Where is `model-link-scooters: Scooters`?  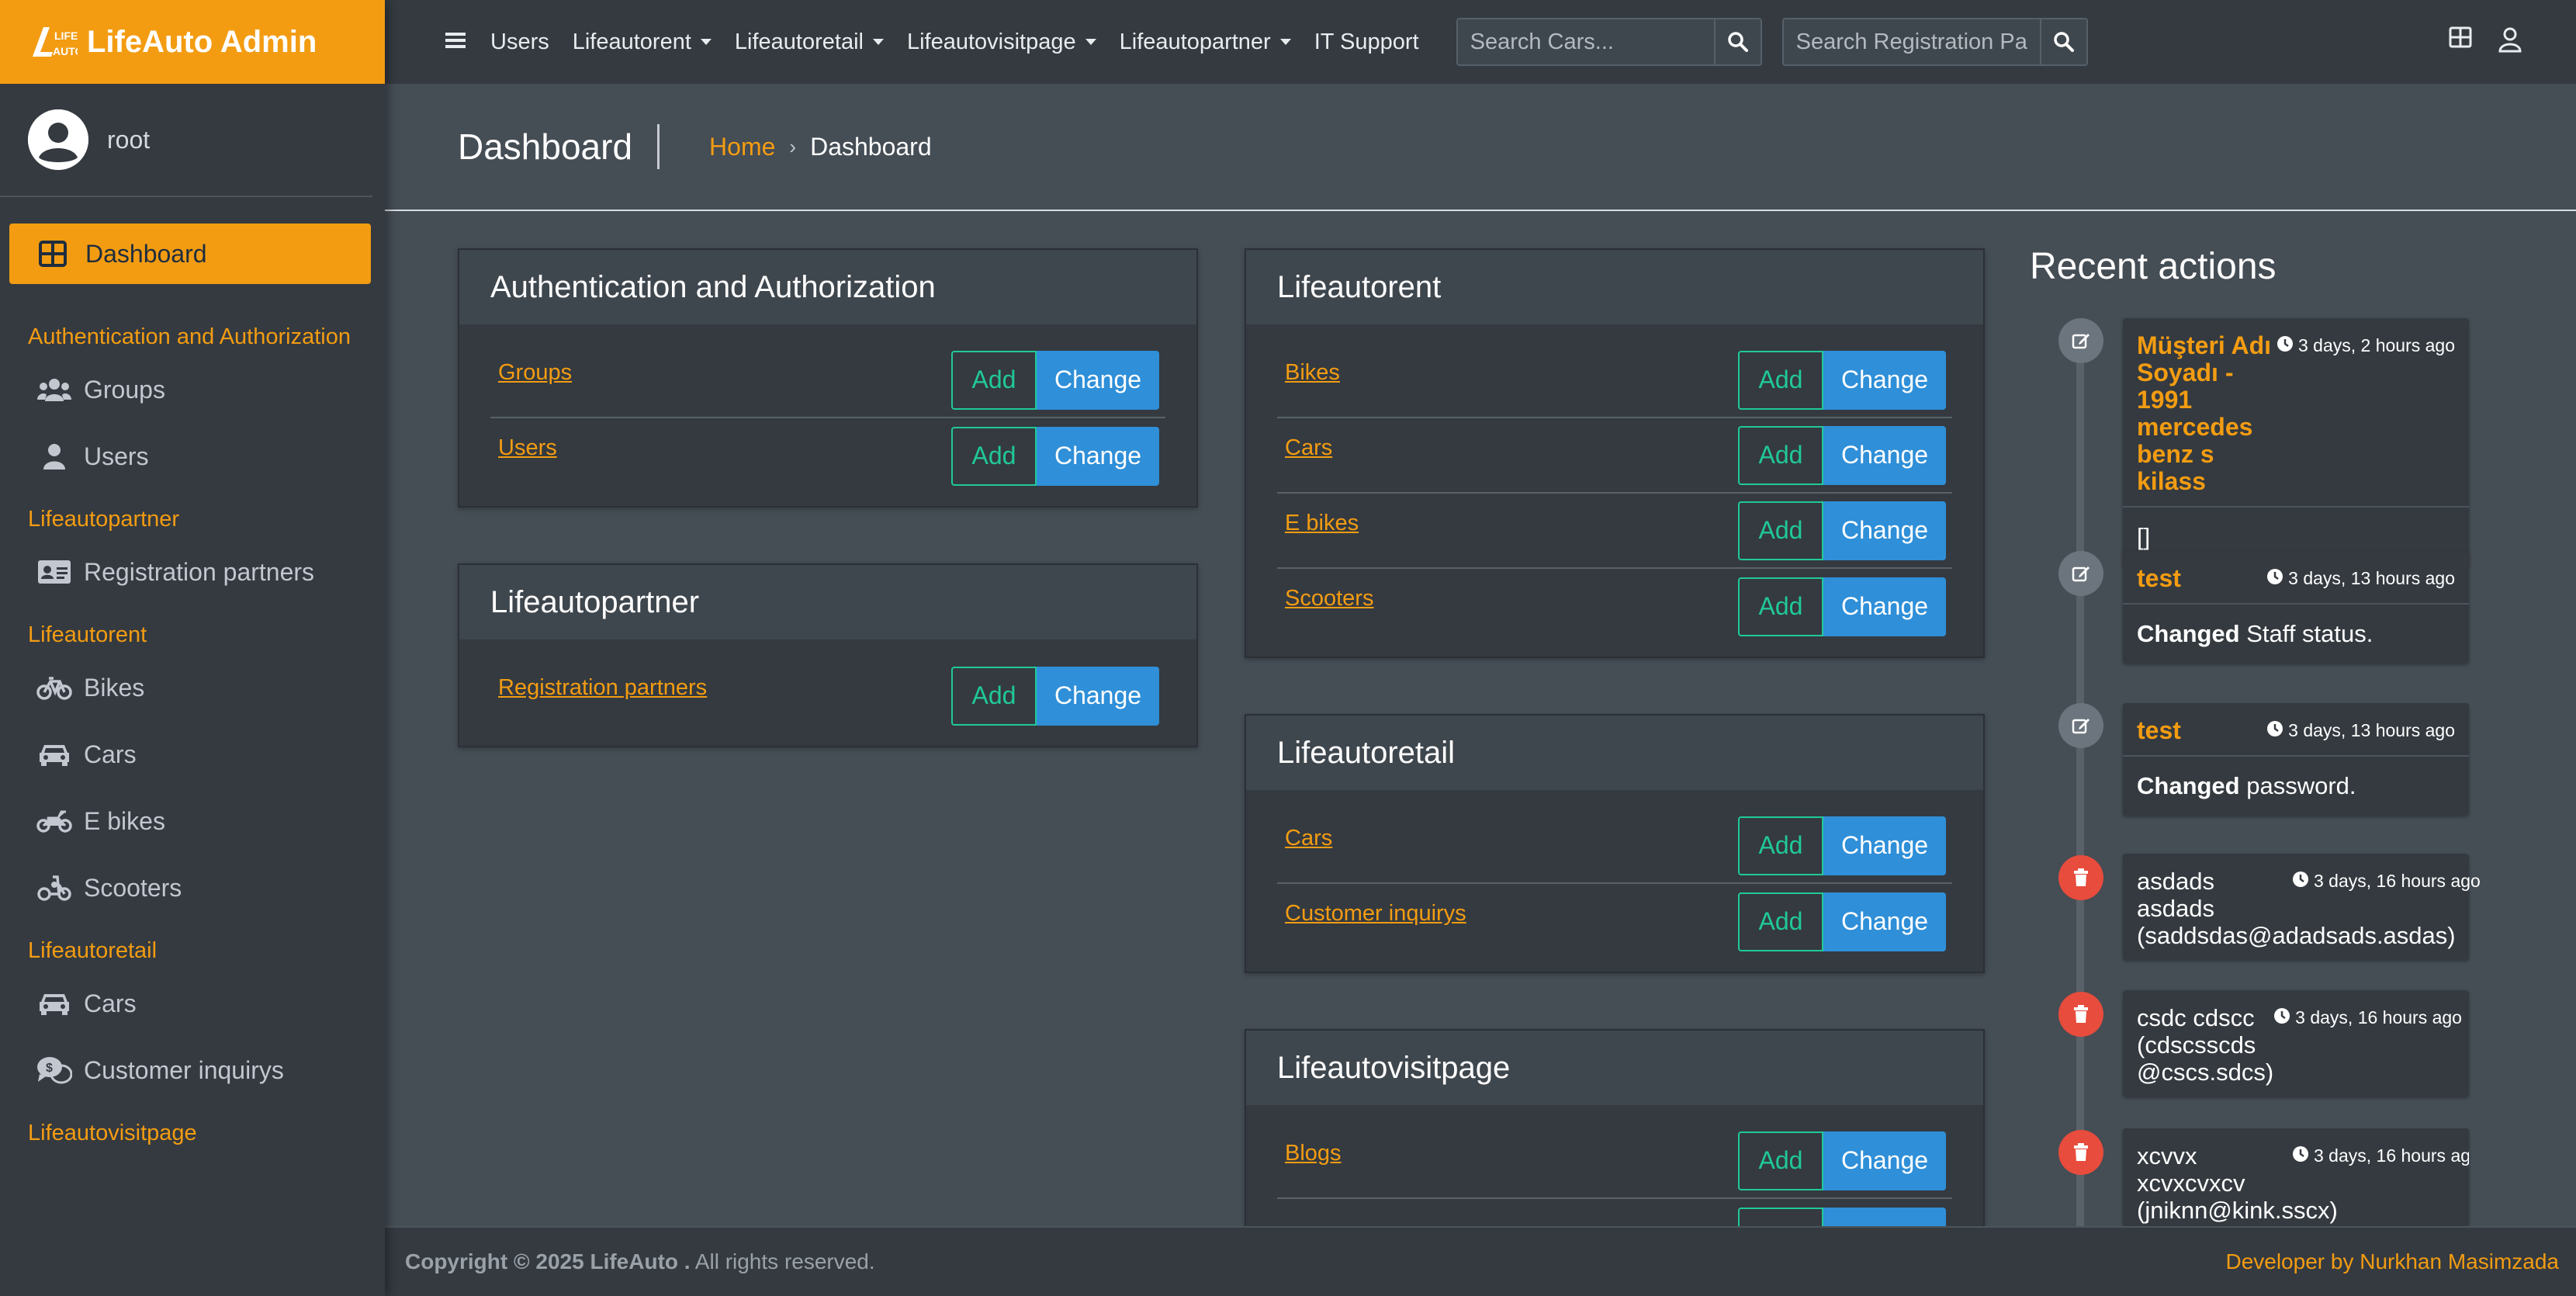
model-link-scooters: Scooters is located at coordinates (1329, 599).